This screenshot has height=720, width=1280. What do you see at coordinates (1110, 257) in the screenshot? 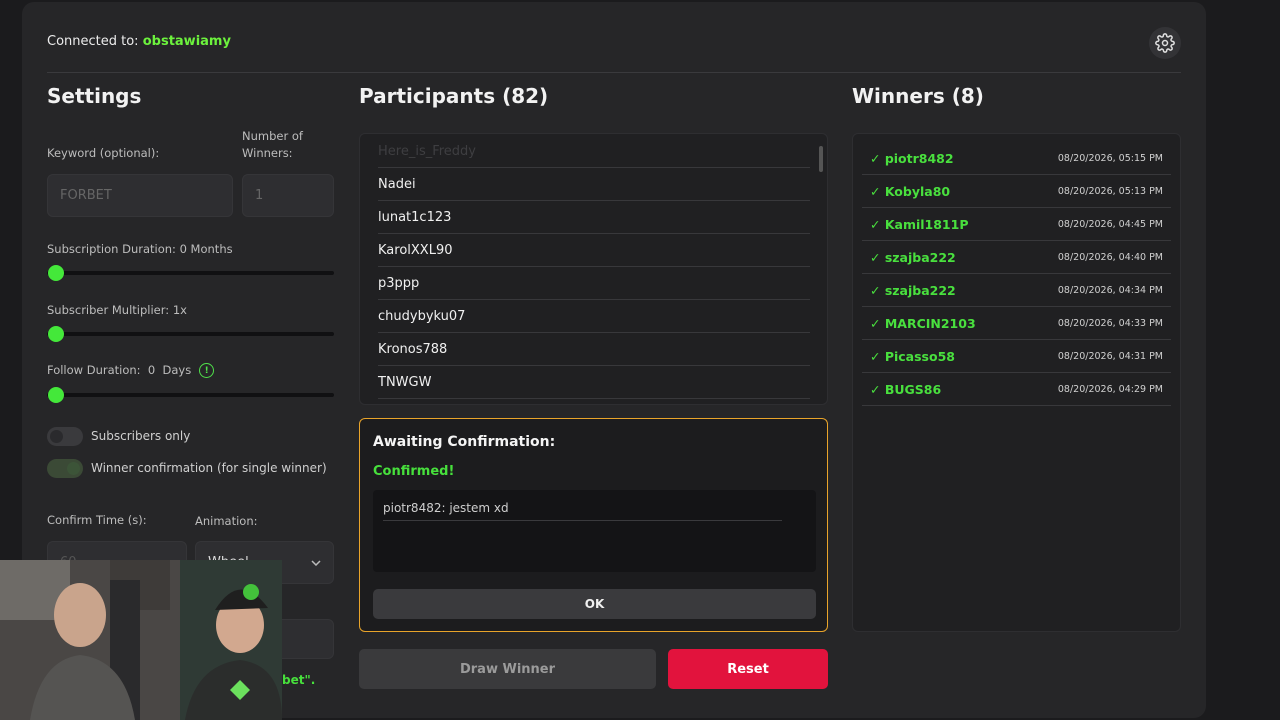
I see `winner-date: 08/20/2026, 04:40 PM` at bounding box center [1110, 257].